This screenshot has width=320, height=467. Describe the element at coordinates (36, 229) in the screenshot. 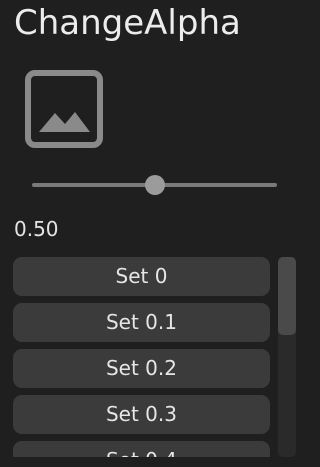

I see `slider-value-label: 0.50` at that location.